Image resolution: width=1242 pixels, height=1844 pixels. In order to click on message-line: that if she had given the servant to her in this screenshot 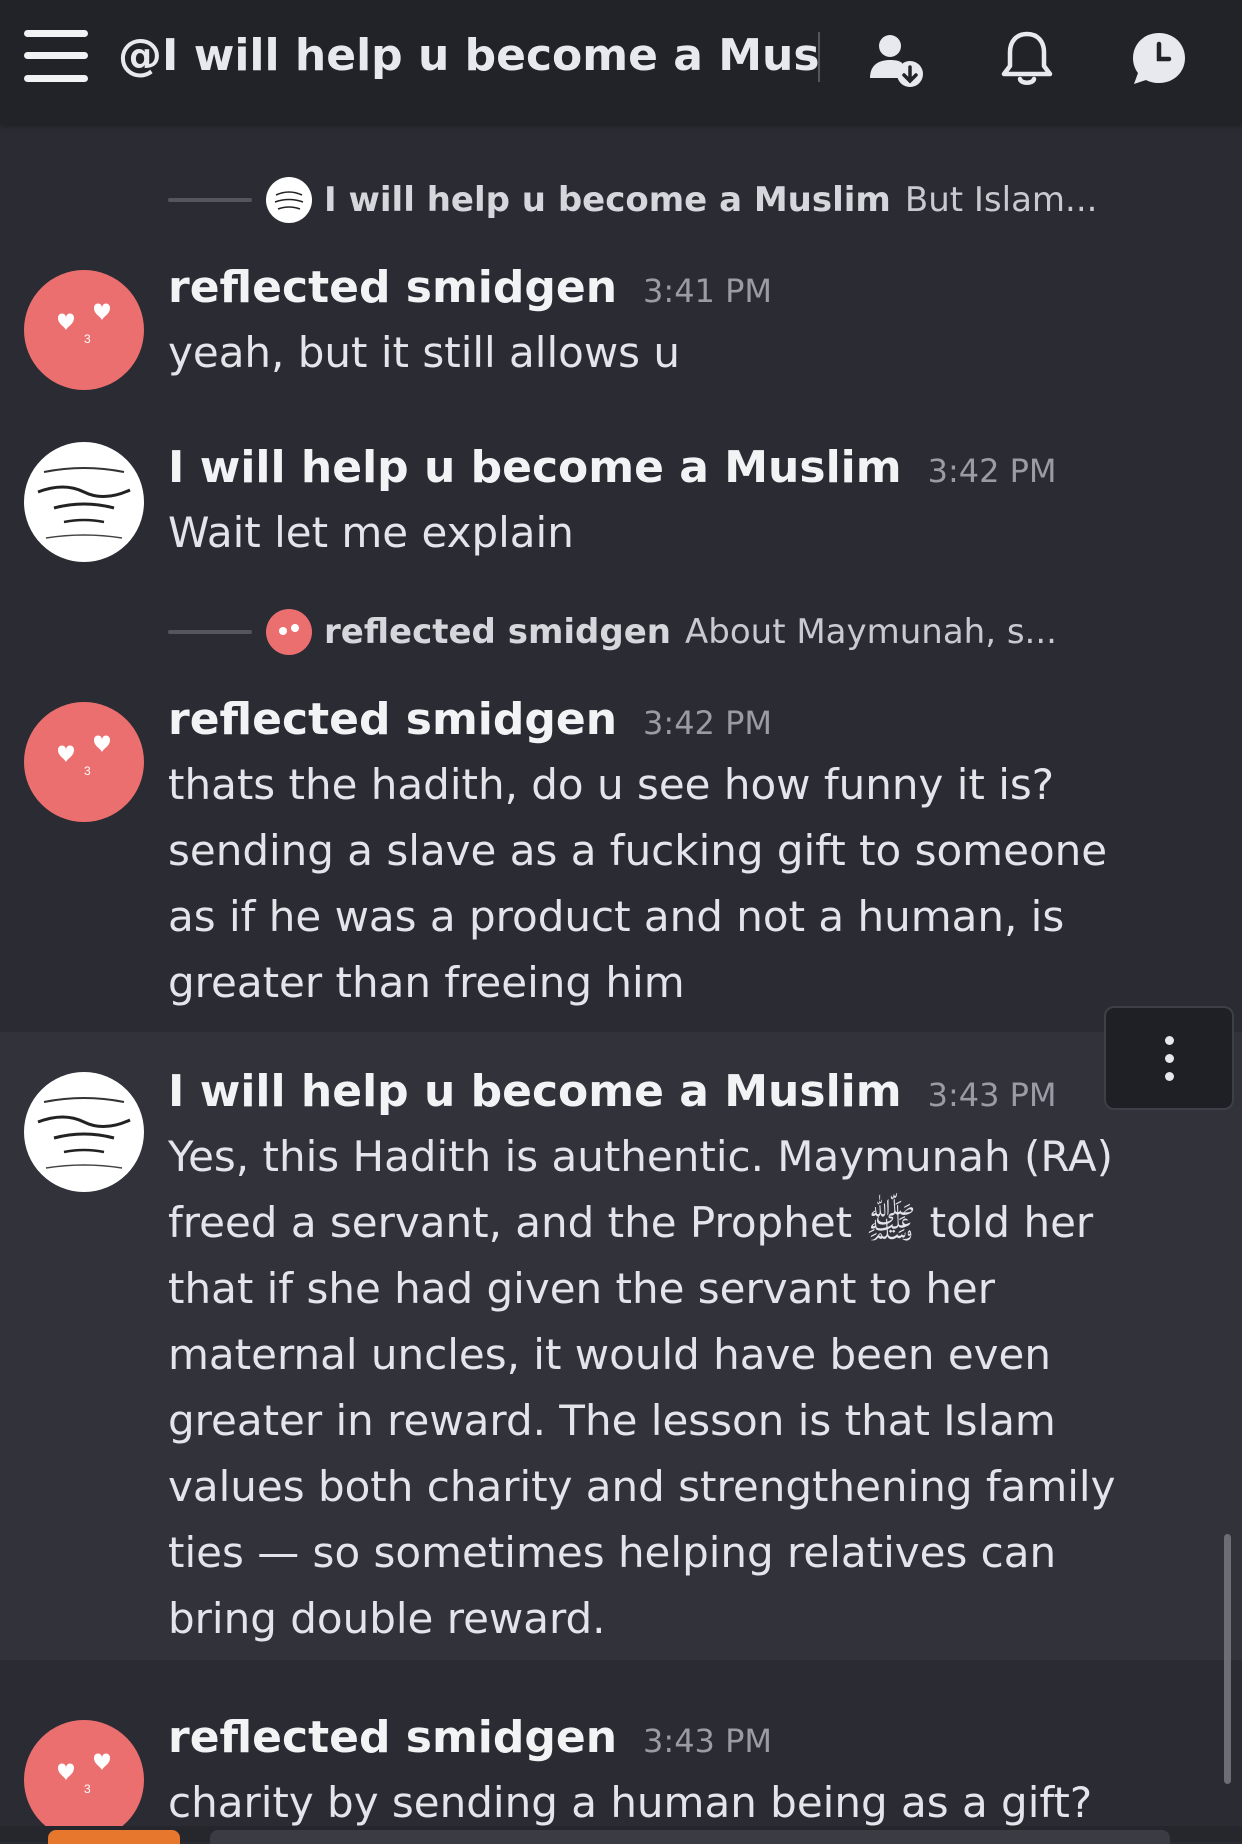, I will do `click(582, 1288)`.